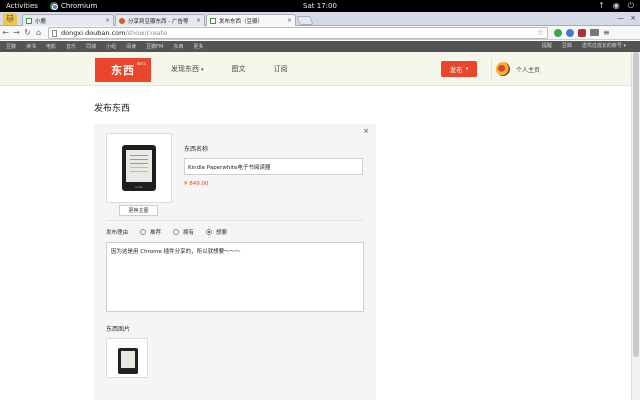 The width and height of the screenshot is (640, 400). I want to click on extension-icons: ≡, so click(582, 32).